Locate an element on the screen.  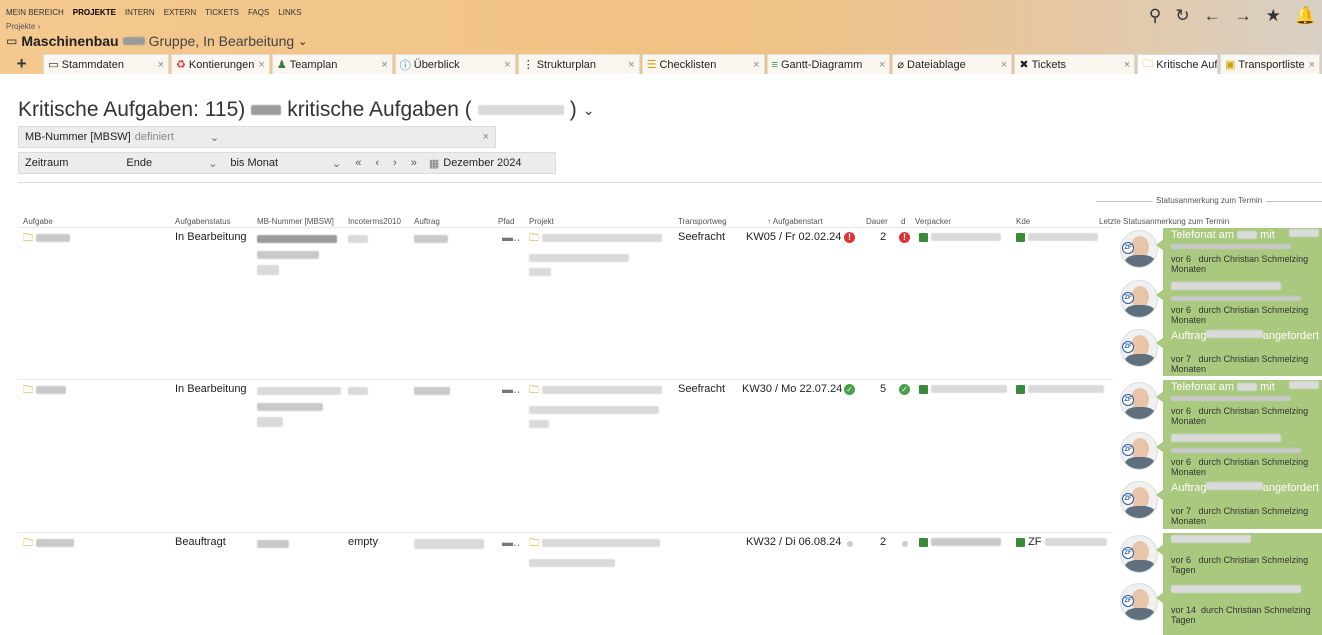
nav-tickets: TICKETS is located at coordinates (222, 12).